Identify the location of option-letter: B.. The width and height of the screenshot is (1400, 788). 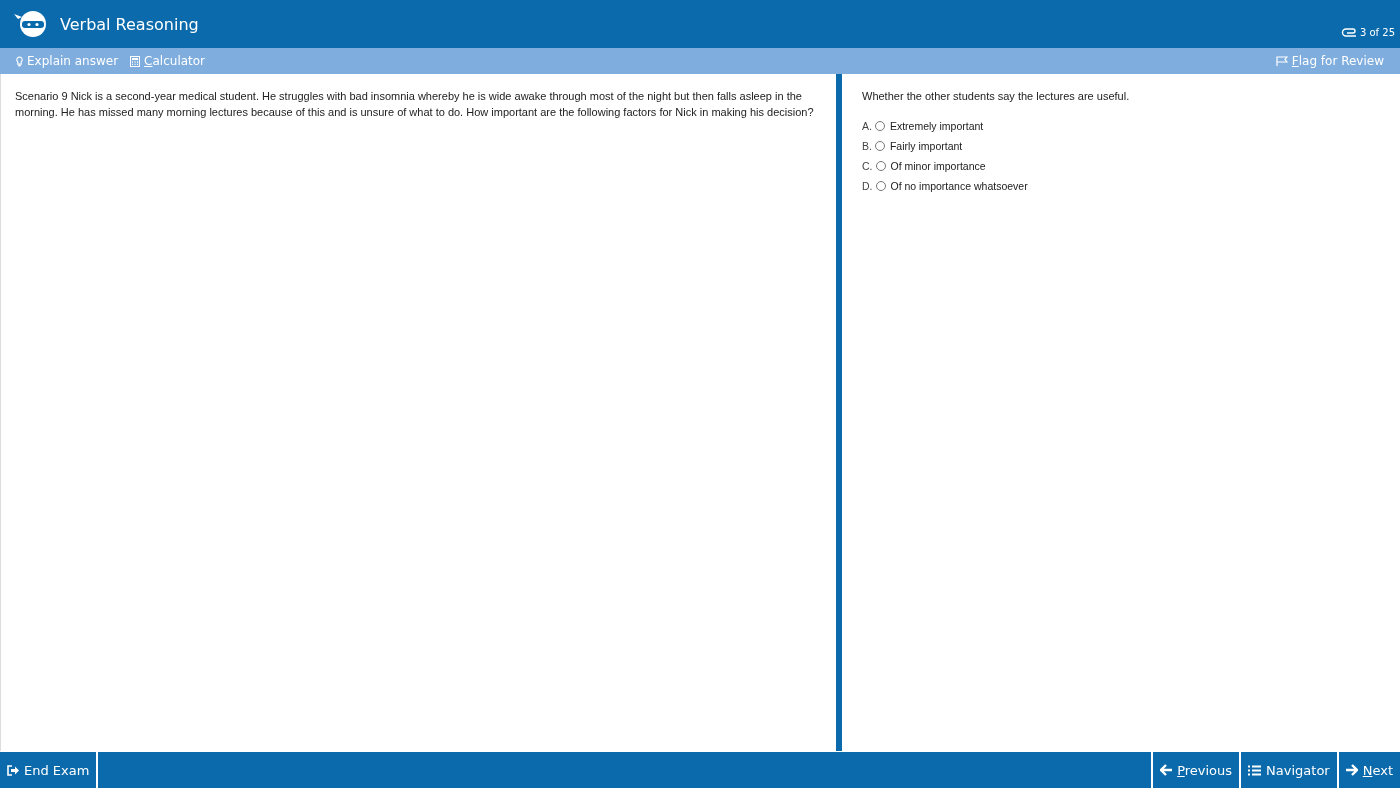
(867, 146).